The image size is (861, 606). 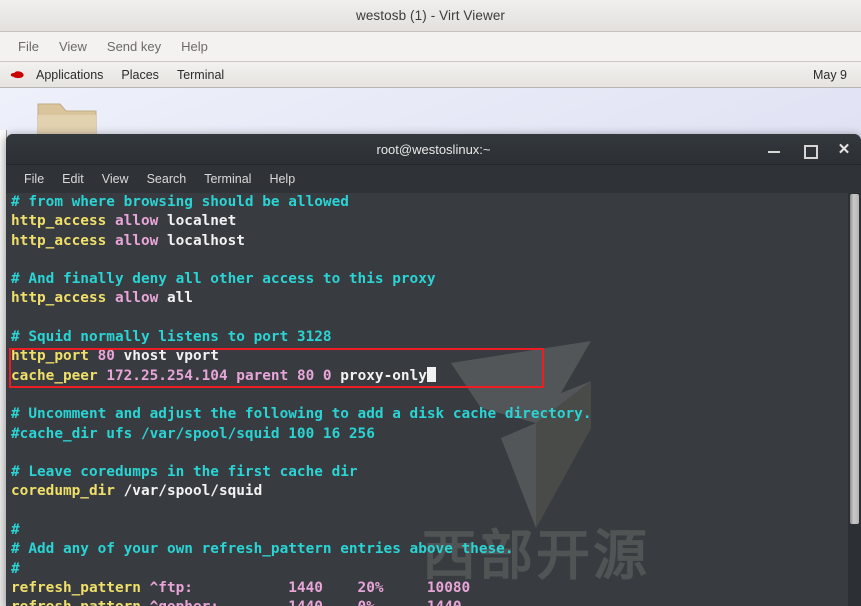 I want to click on panel-item-places: Places, so click(x=140, y=75).